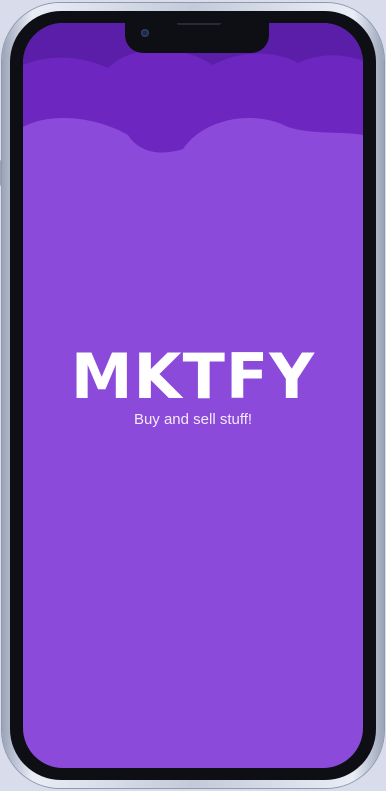 The image size is (386, 791). Describe the element at coordinates (199, 24) in the screenshot. I see `speaker-grille` at that location.